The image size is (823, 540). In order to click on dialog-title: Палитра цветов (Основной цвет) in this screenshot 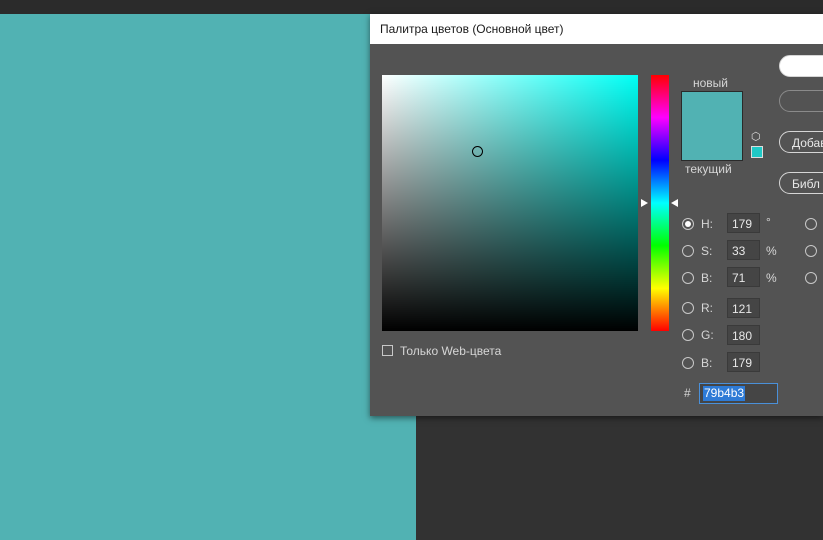, I will do `click(472, 29)`.